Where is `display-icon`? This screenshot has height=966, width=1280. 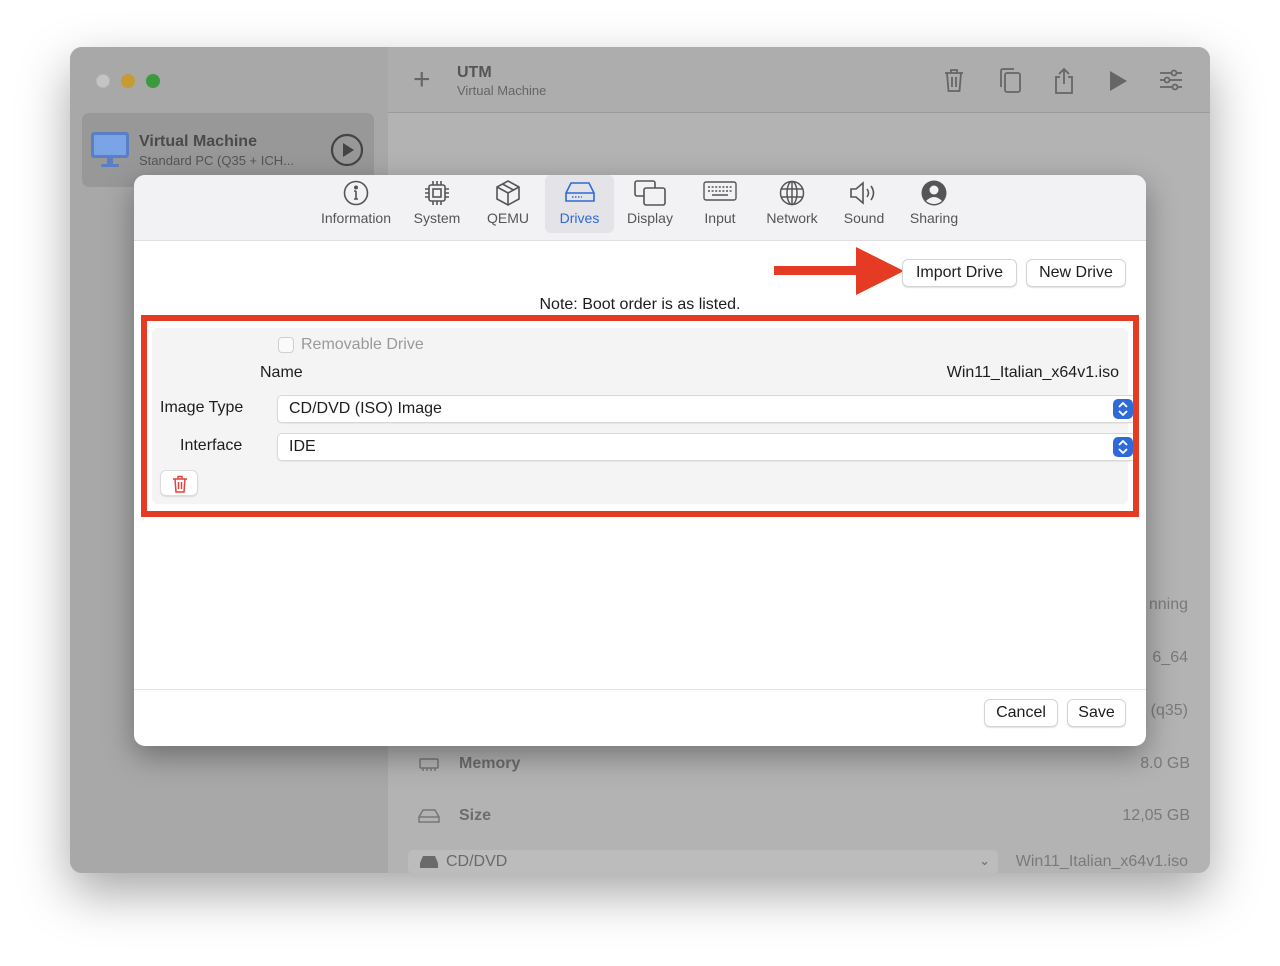 display-icon is located at coordinates (650, 195).